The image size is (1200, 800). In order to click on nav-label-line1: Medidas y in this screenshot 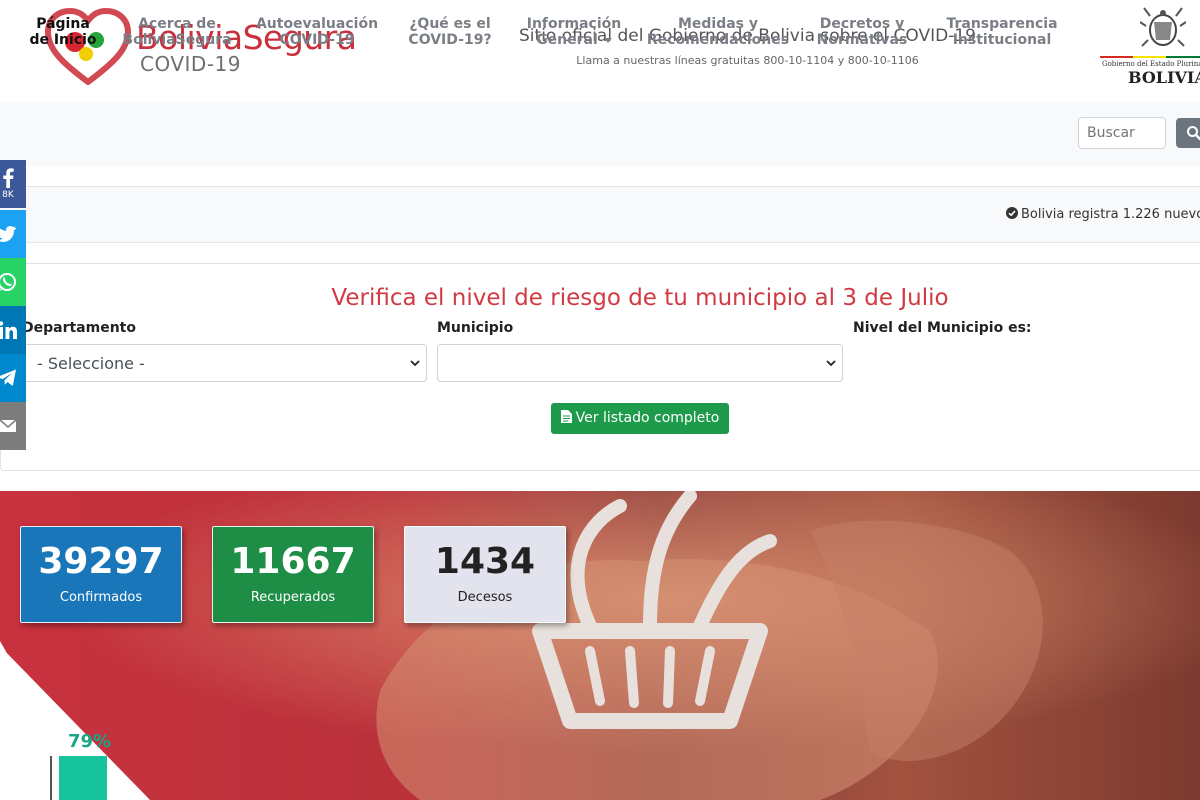, I will do `click(718, 24)`.